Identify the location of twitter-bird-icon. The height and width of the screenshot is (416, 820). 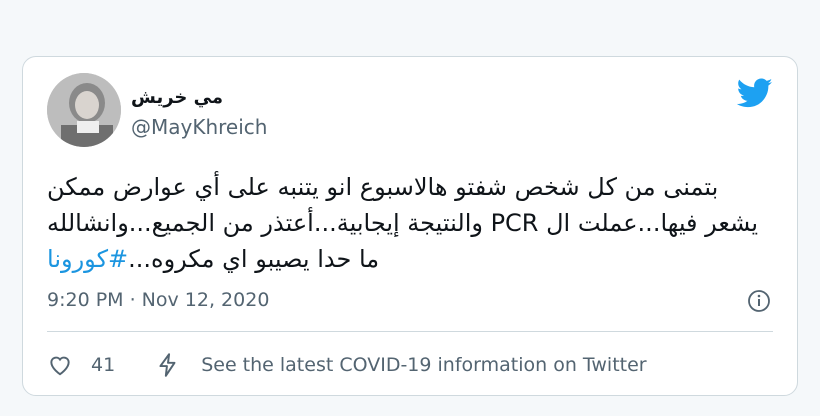
(754, 93).